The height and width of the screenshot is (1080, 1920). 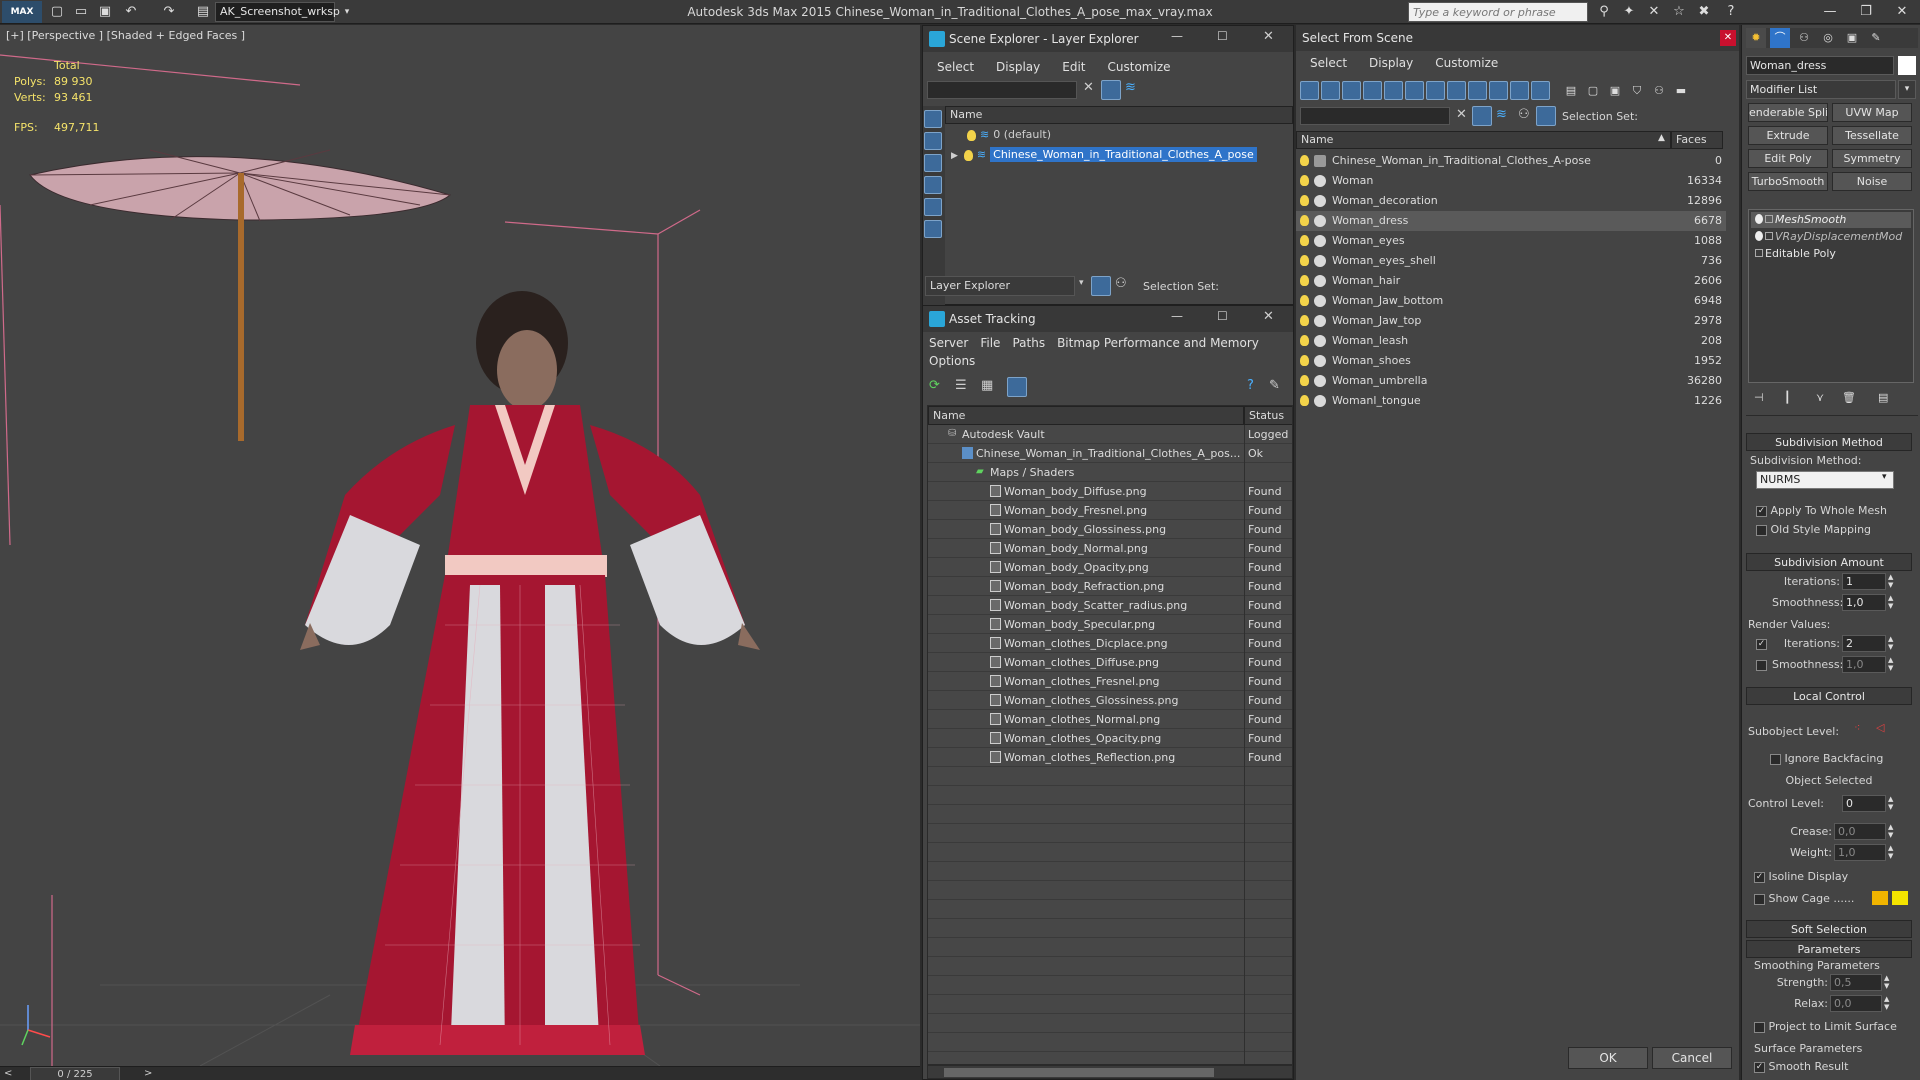 I want to click on rollout-subdivision-method: Subdivision Method, so click(x=1829, y=442).